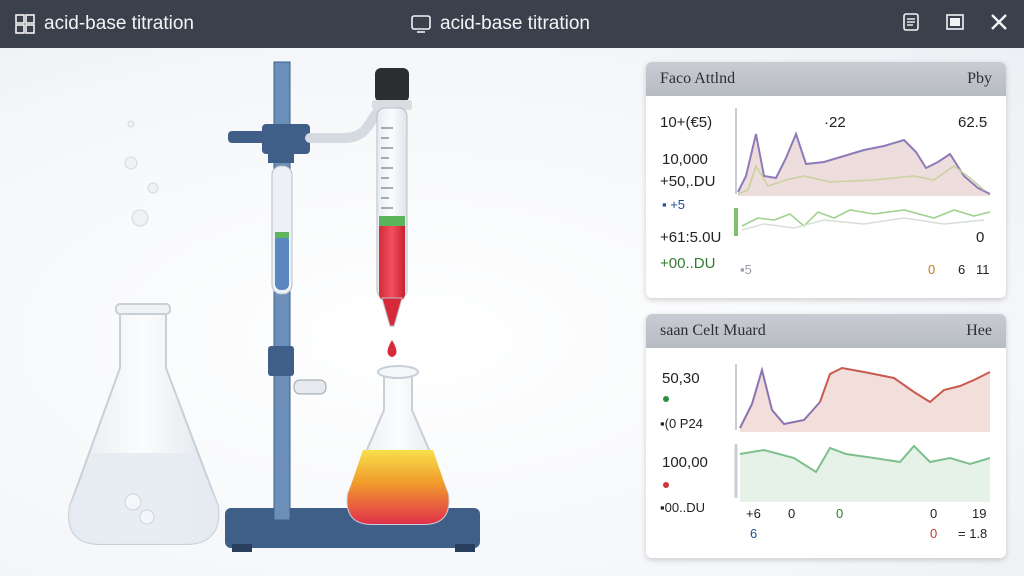 Image resolution: width=1024 pixels, height=576 pixels. Describe the element at coordinates (862, 172) in the screenshot. I see `panel-1-chart` at that location.